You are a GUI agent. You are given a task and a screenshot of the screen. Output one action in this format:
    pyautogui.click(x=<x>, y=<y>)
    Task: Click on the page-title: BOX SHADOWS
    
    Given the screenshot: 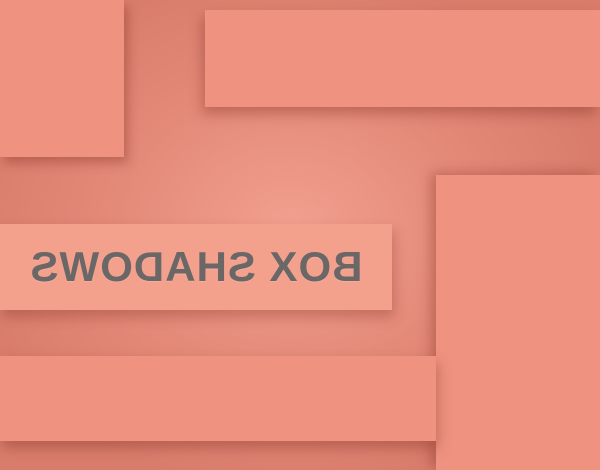 What is the action you would take?
    pyautogui.click(x=196, y=266)
    